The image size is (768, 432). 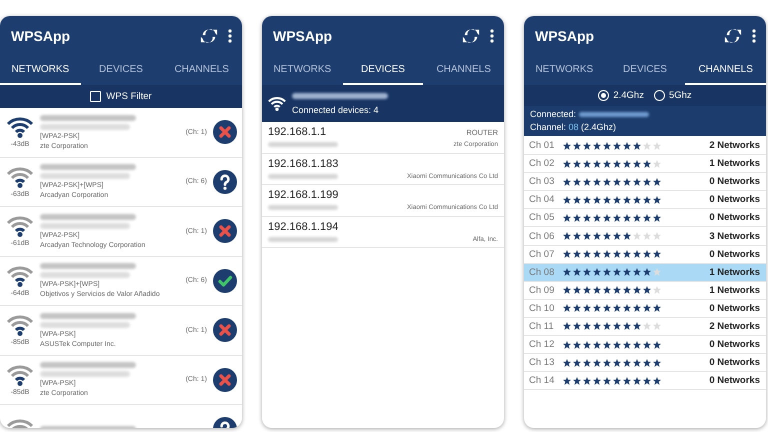 I want to click on channel-info: Channel: 08 (2.4Ghz), so click(x=574, y=127).